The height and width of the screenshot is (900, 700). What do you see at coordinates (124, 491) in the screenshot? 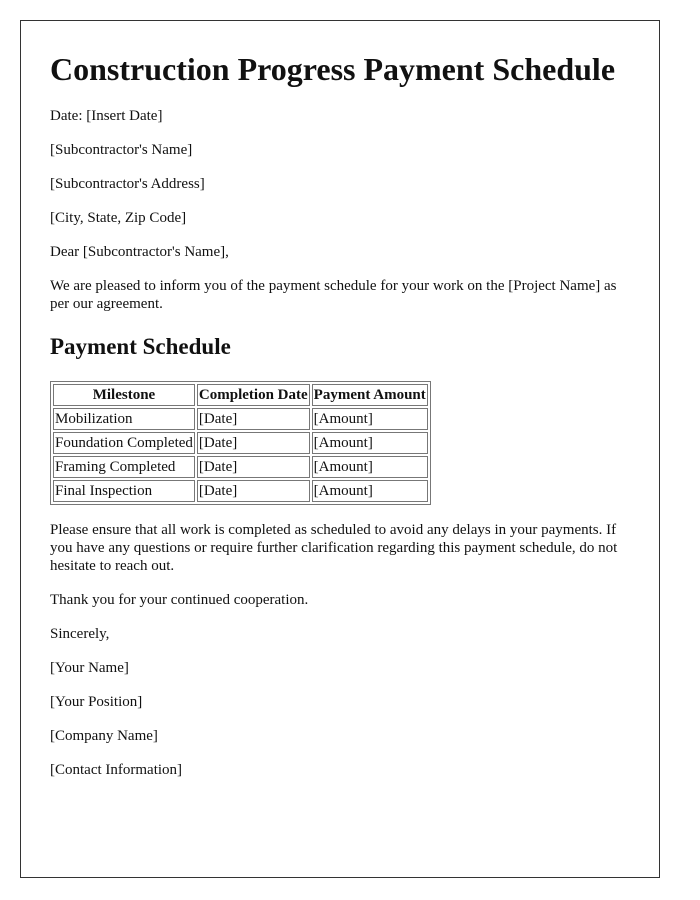
I see `milestone-cell: Final Inspection` at bounding box center [124, 491].